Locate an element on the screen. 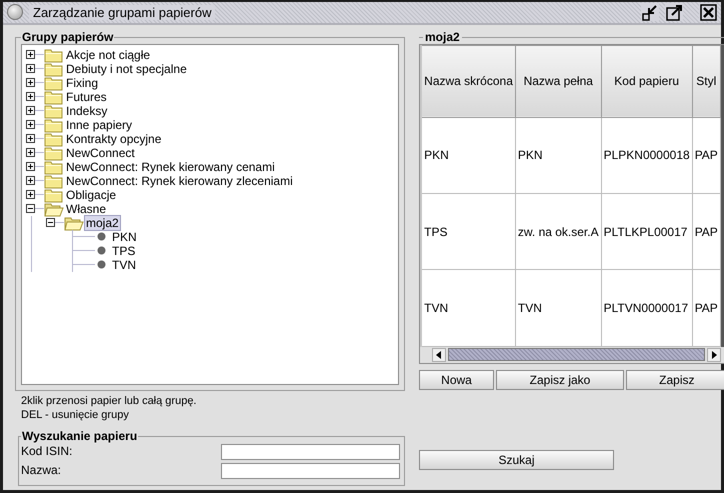  action-button: Zapisz jako is located at coordinates (560, 380).